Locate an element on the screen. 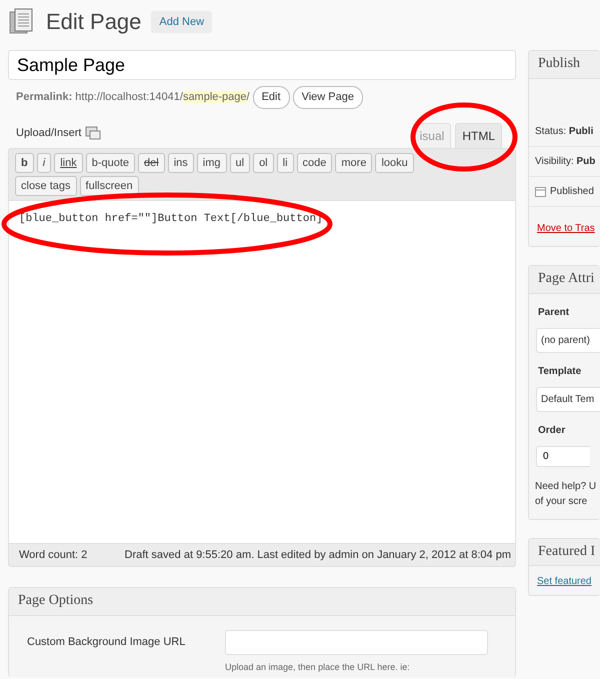 The height and width of the screenshot is (679, 600). format-button: li is located at coordinates (285, 162).